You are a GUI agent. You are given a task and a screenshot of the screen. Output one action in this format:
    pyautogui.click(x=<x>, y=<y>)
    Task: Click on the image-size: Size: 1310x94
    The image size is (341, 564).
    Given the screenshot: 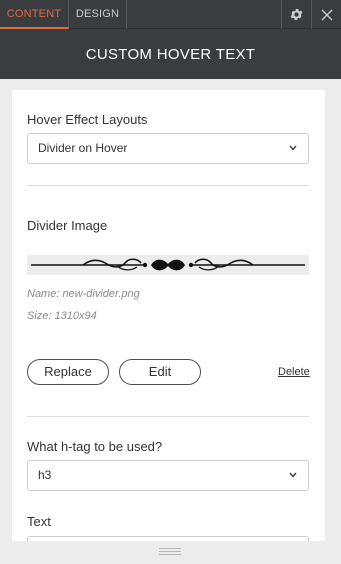 What is the action you would take?
    pyautogui.click(x=62, y=316)
    